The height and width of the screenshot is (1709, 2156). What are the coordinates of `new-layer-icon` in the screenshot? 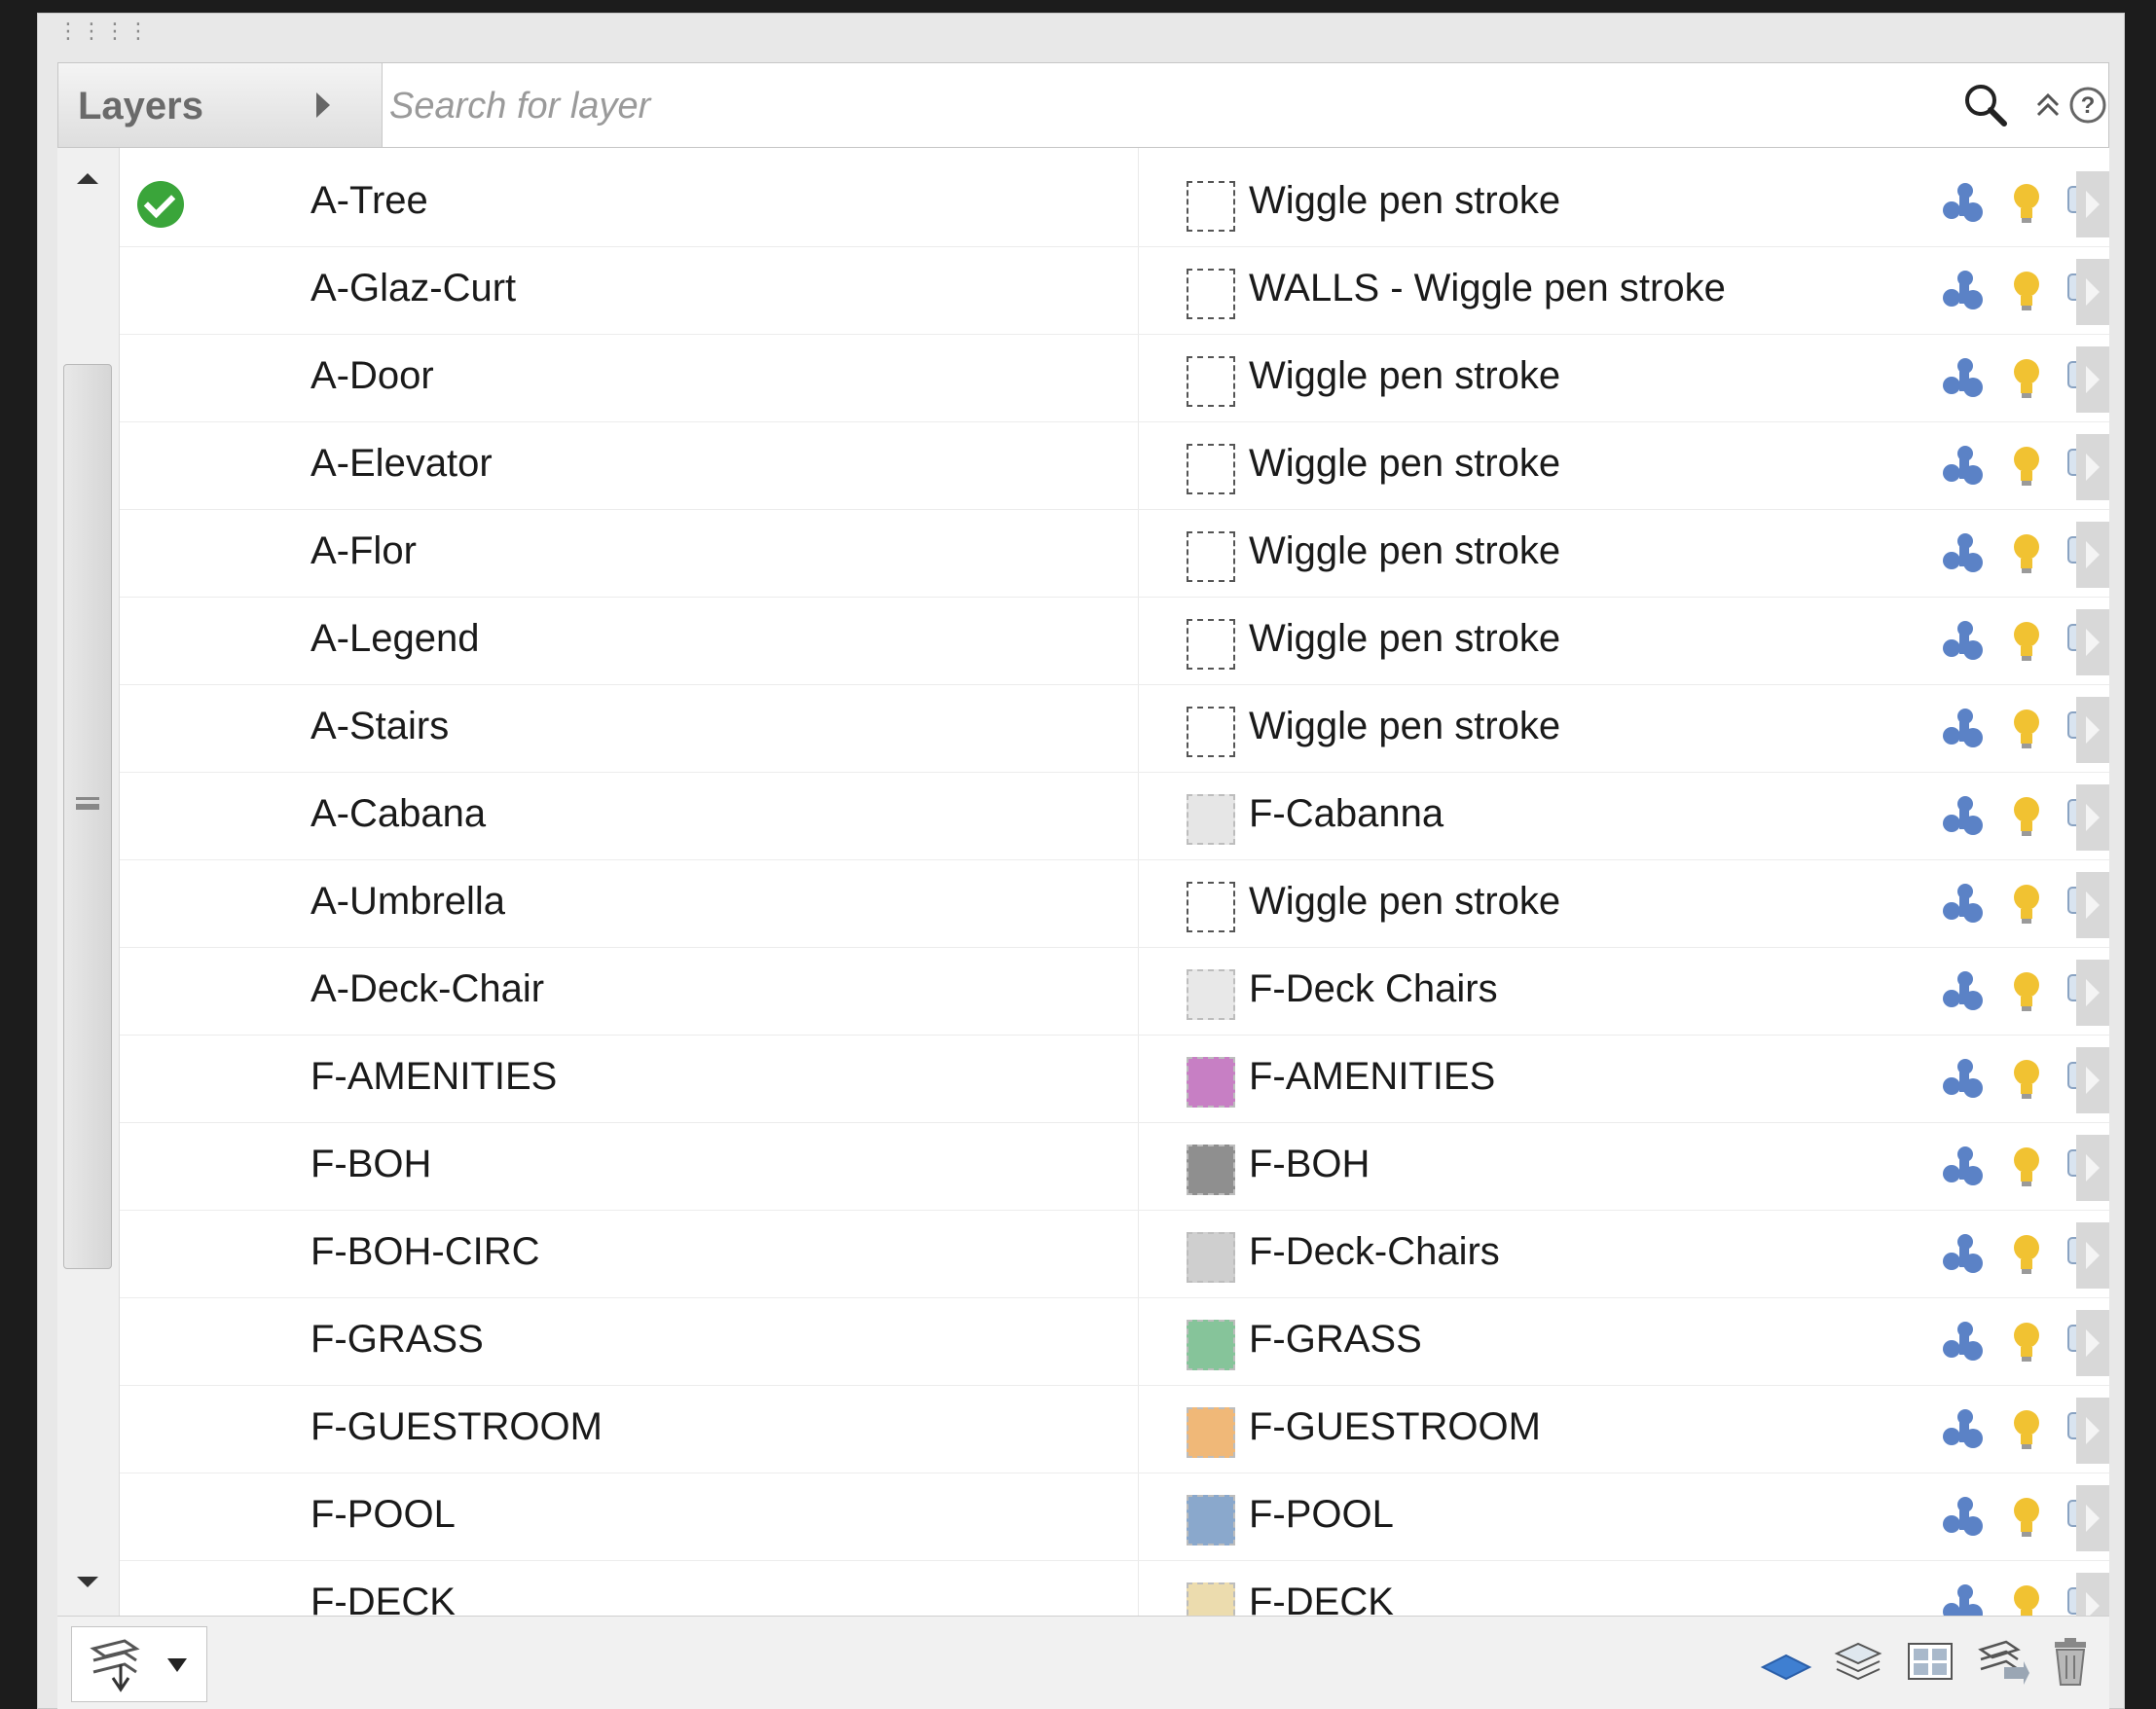 It's located at (1786, 1661).